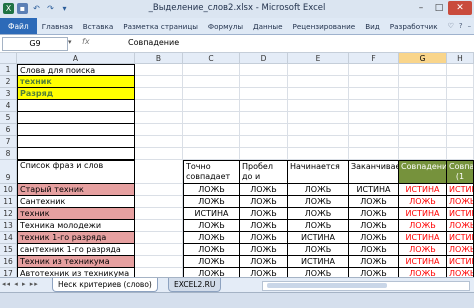  What do you see at coordinates (300, 43) in the screenshot?
I see `formula-input: Совпадение` at bounding box center [300, 43].